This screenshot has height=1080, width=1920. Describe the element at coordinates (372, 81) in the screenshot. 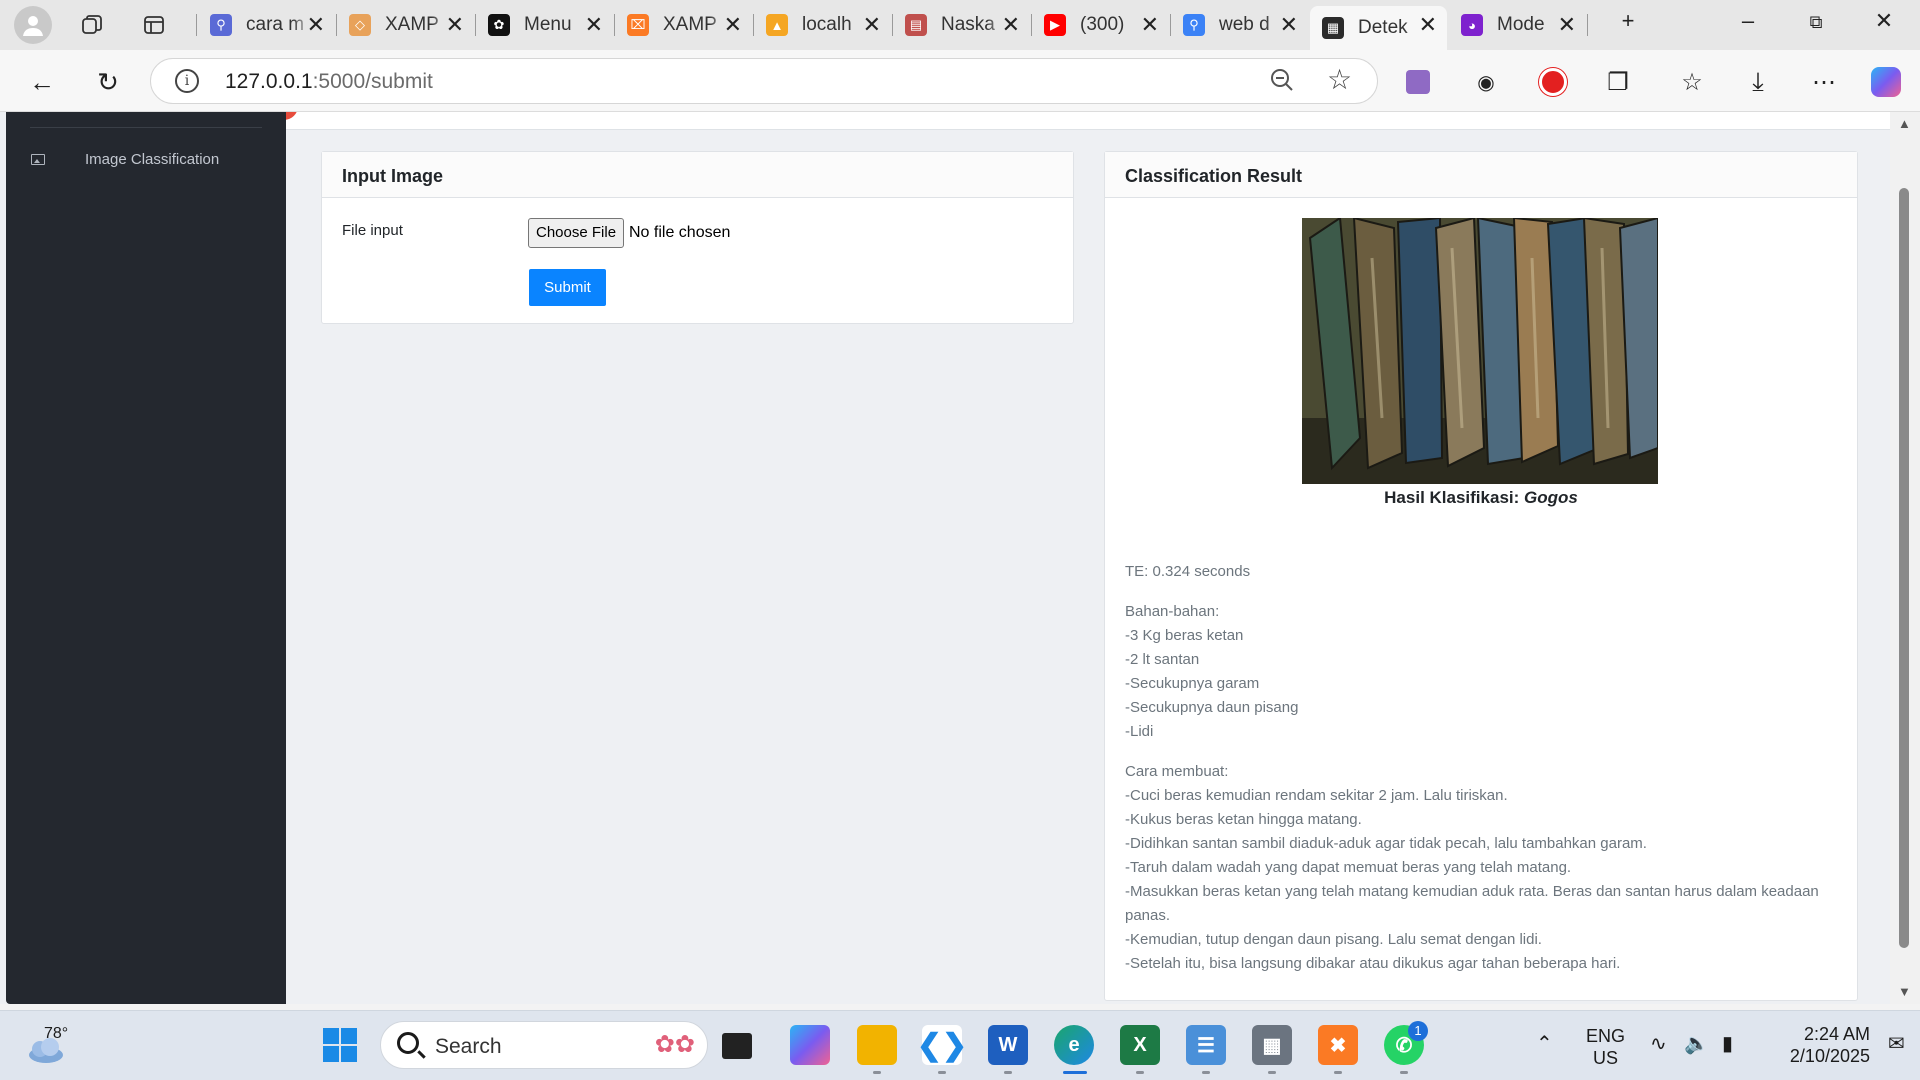

I see `url-path: :5000/submit` at that location.